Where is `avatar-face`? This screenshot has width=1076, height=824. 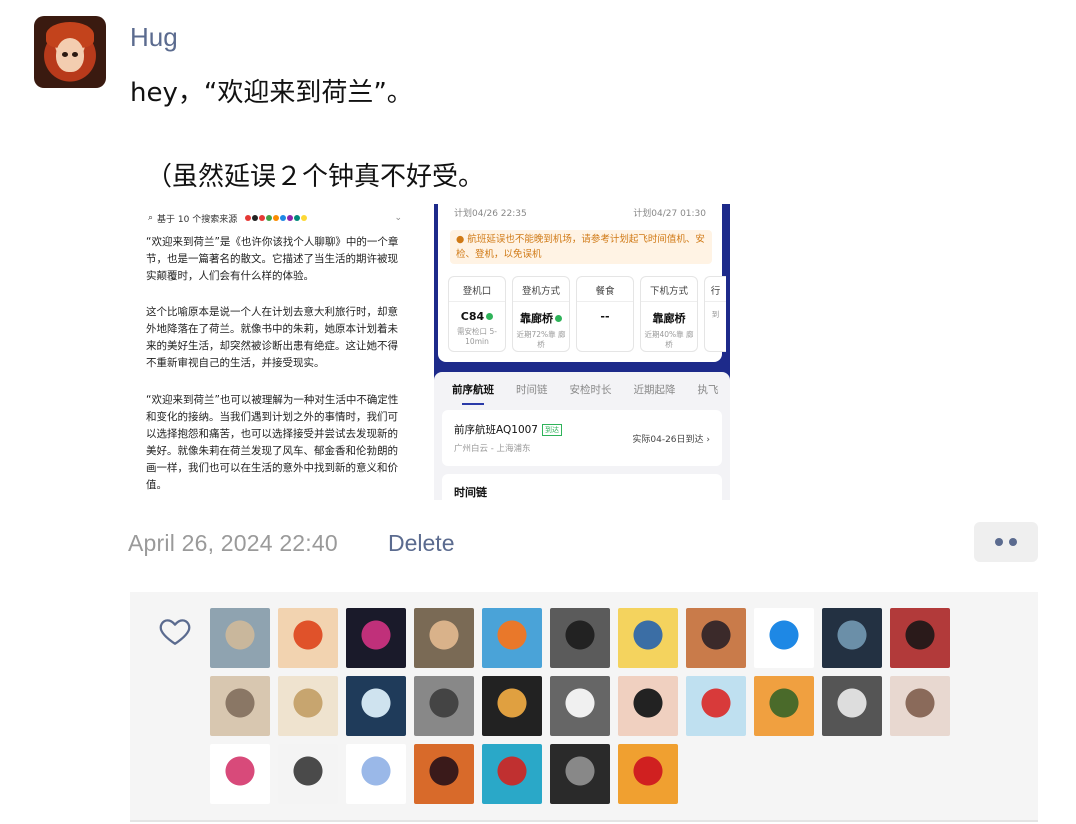 avatar-face is located at coordinates (70, 55).